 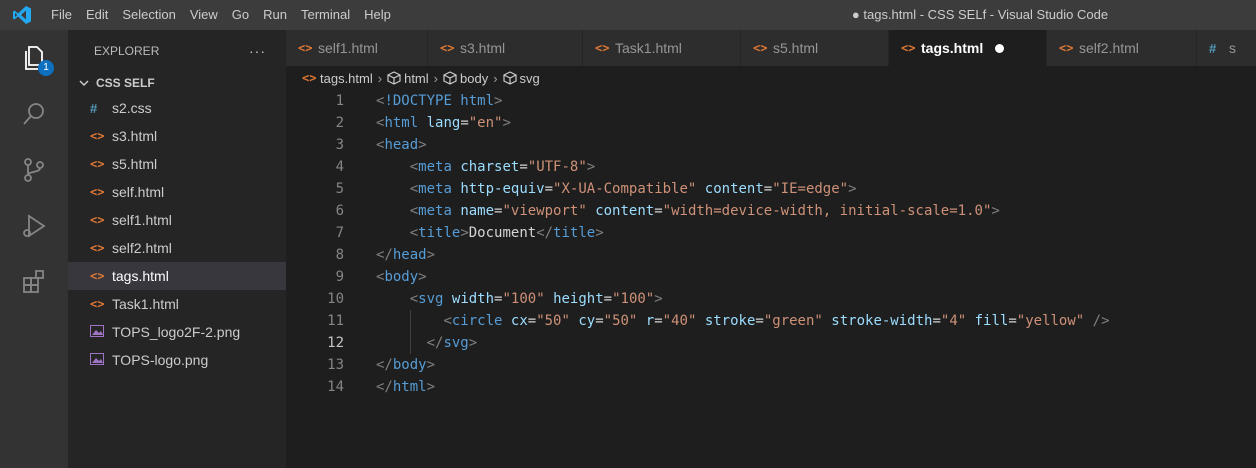 I want to click on code-line: 1 <!DOCTYPE html>, so click(x=771, y=101).